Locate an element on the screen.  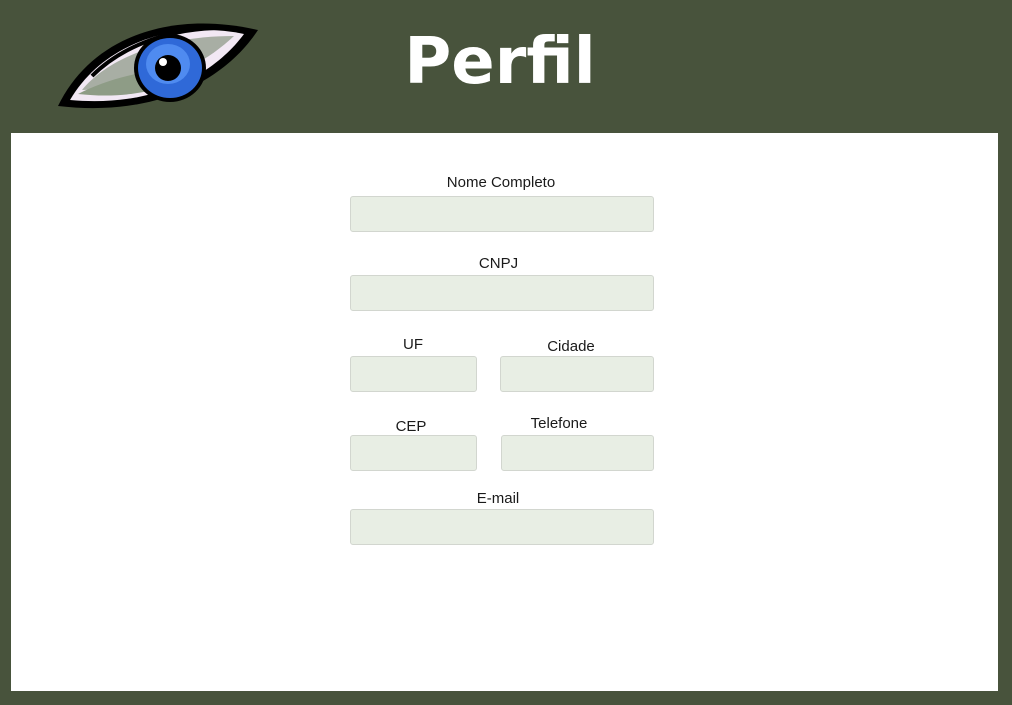
eye-icon is located at coordinates (158, 66).